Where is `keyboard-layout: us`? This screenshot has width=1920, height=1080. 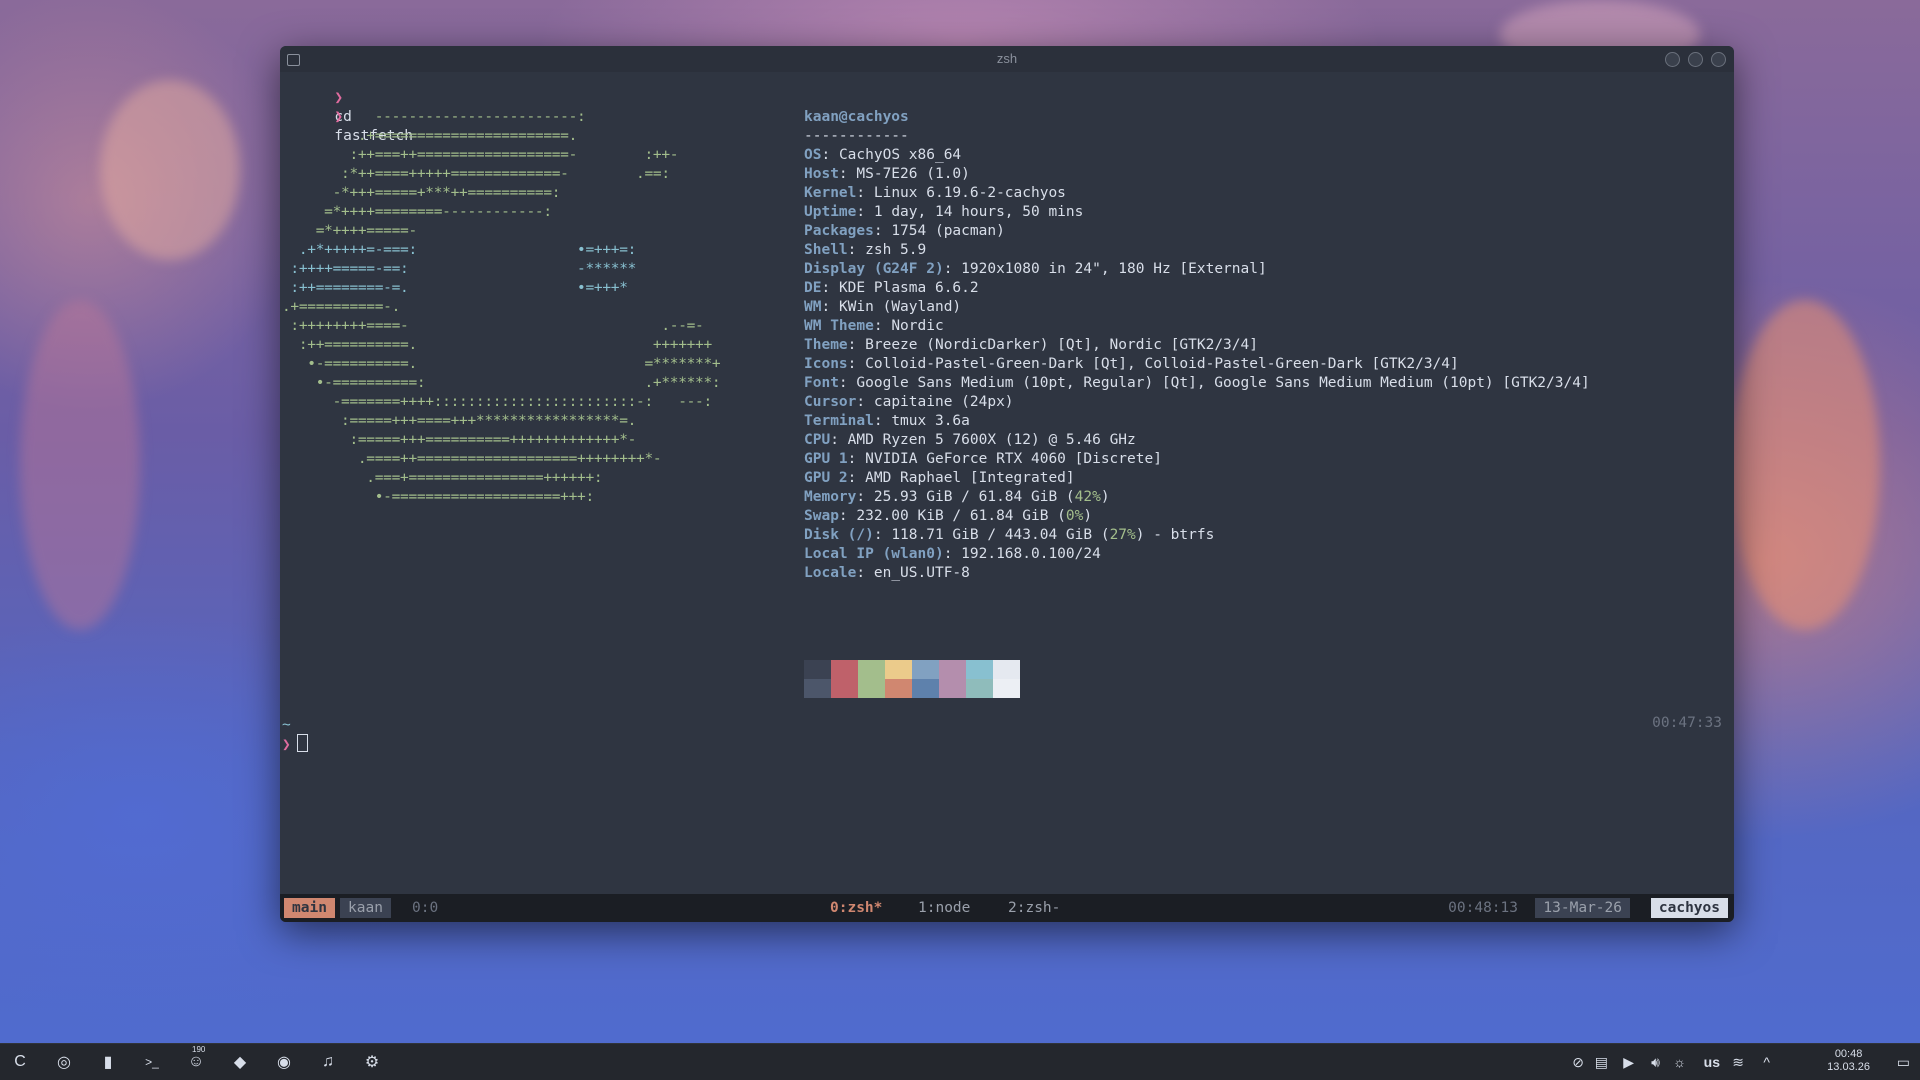 keyboard-layout: us is located at coordinates (1712, 1062).